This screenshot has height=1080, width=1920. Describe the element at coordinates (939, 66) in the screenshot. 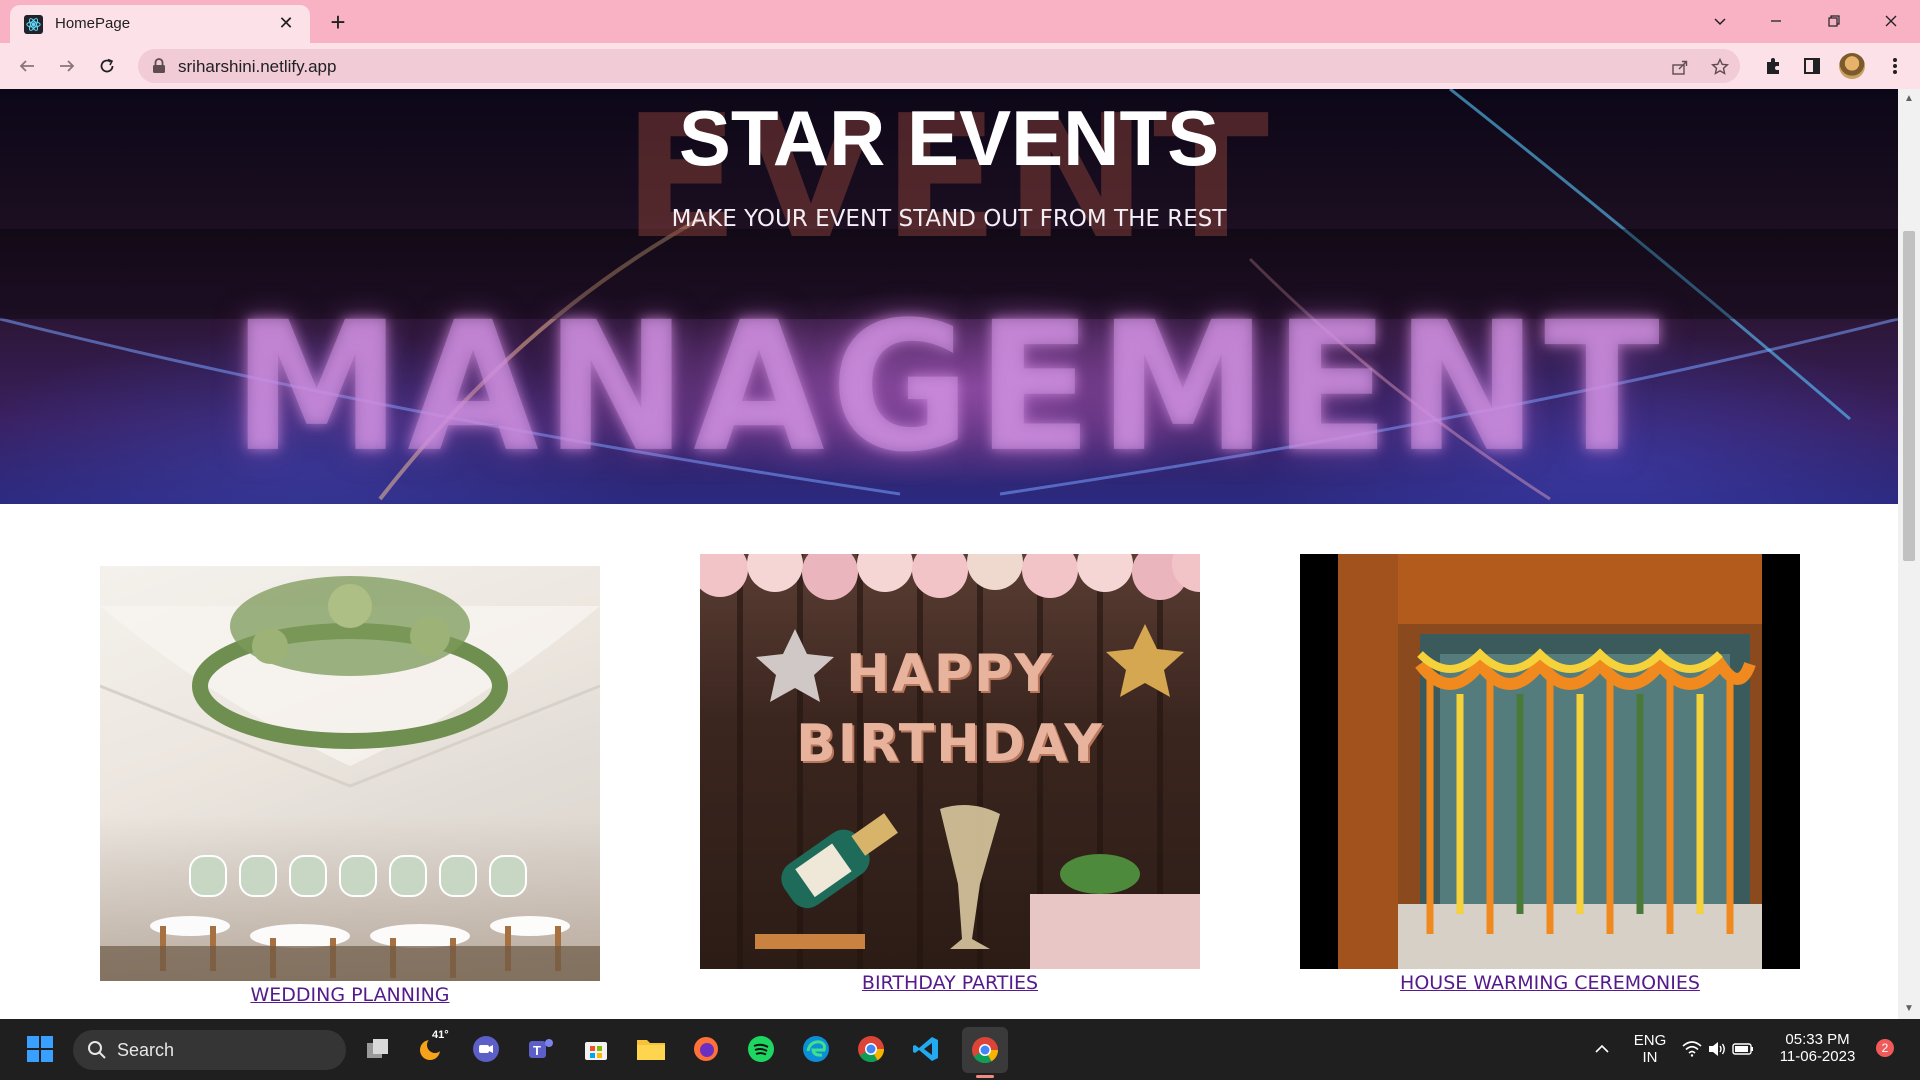

I see `address-bar: sriharshini.netlify.app` at that location.